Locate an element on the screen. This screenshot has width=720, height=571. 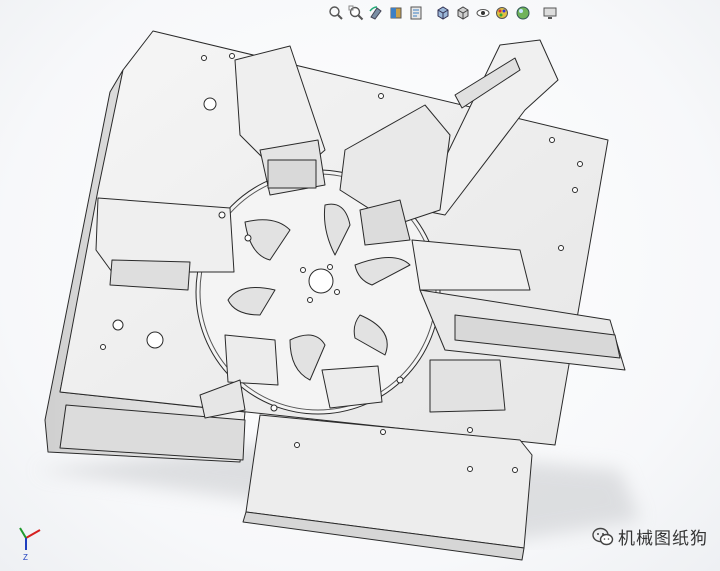
clamp-holder-bottom-left is located at coordinates (251, 360).